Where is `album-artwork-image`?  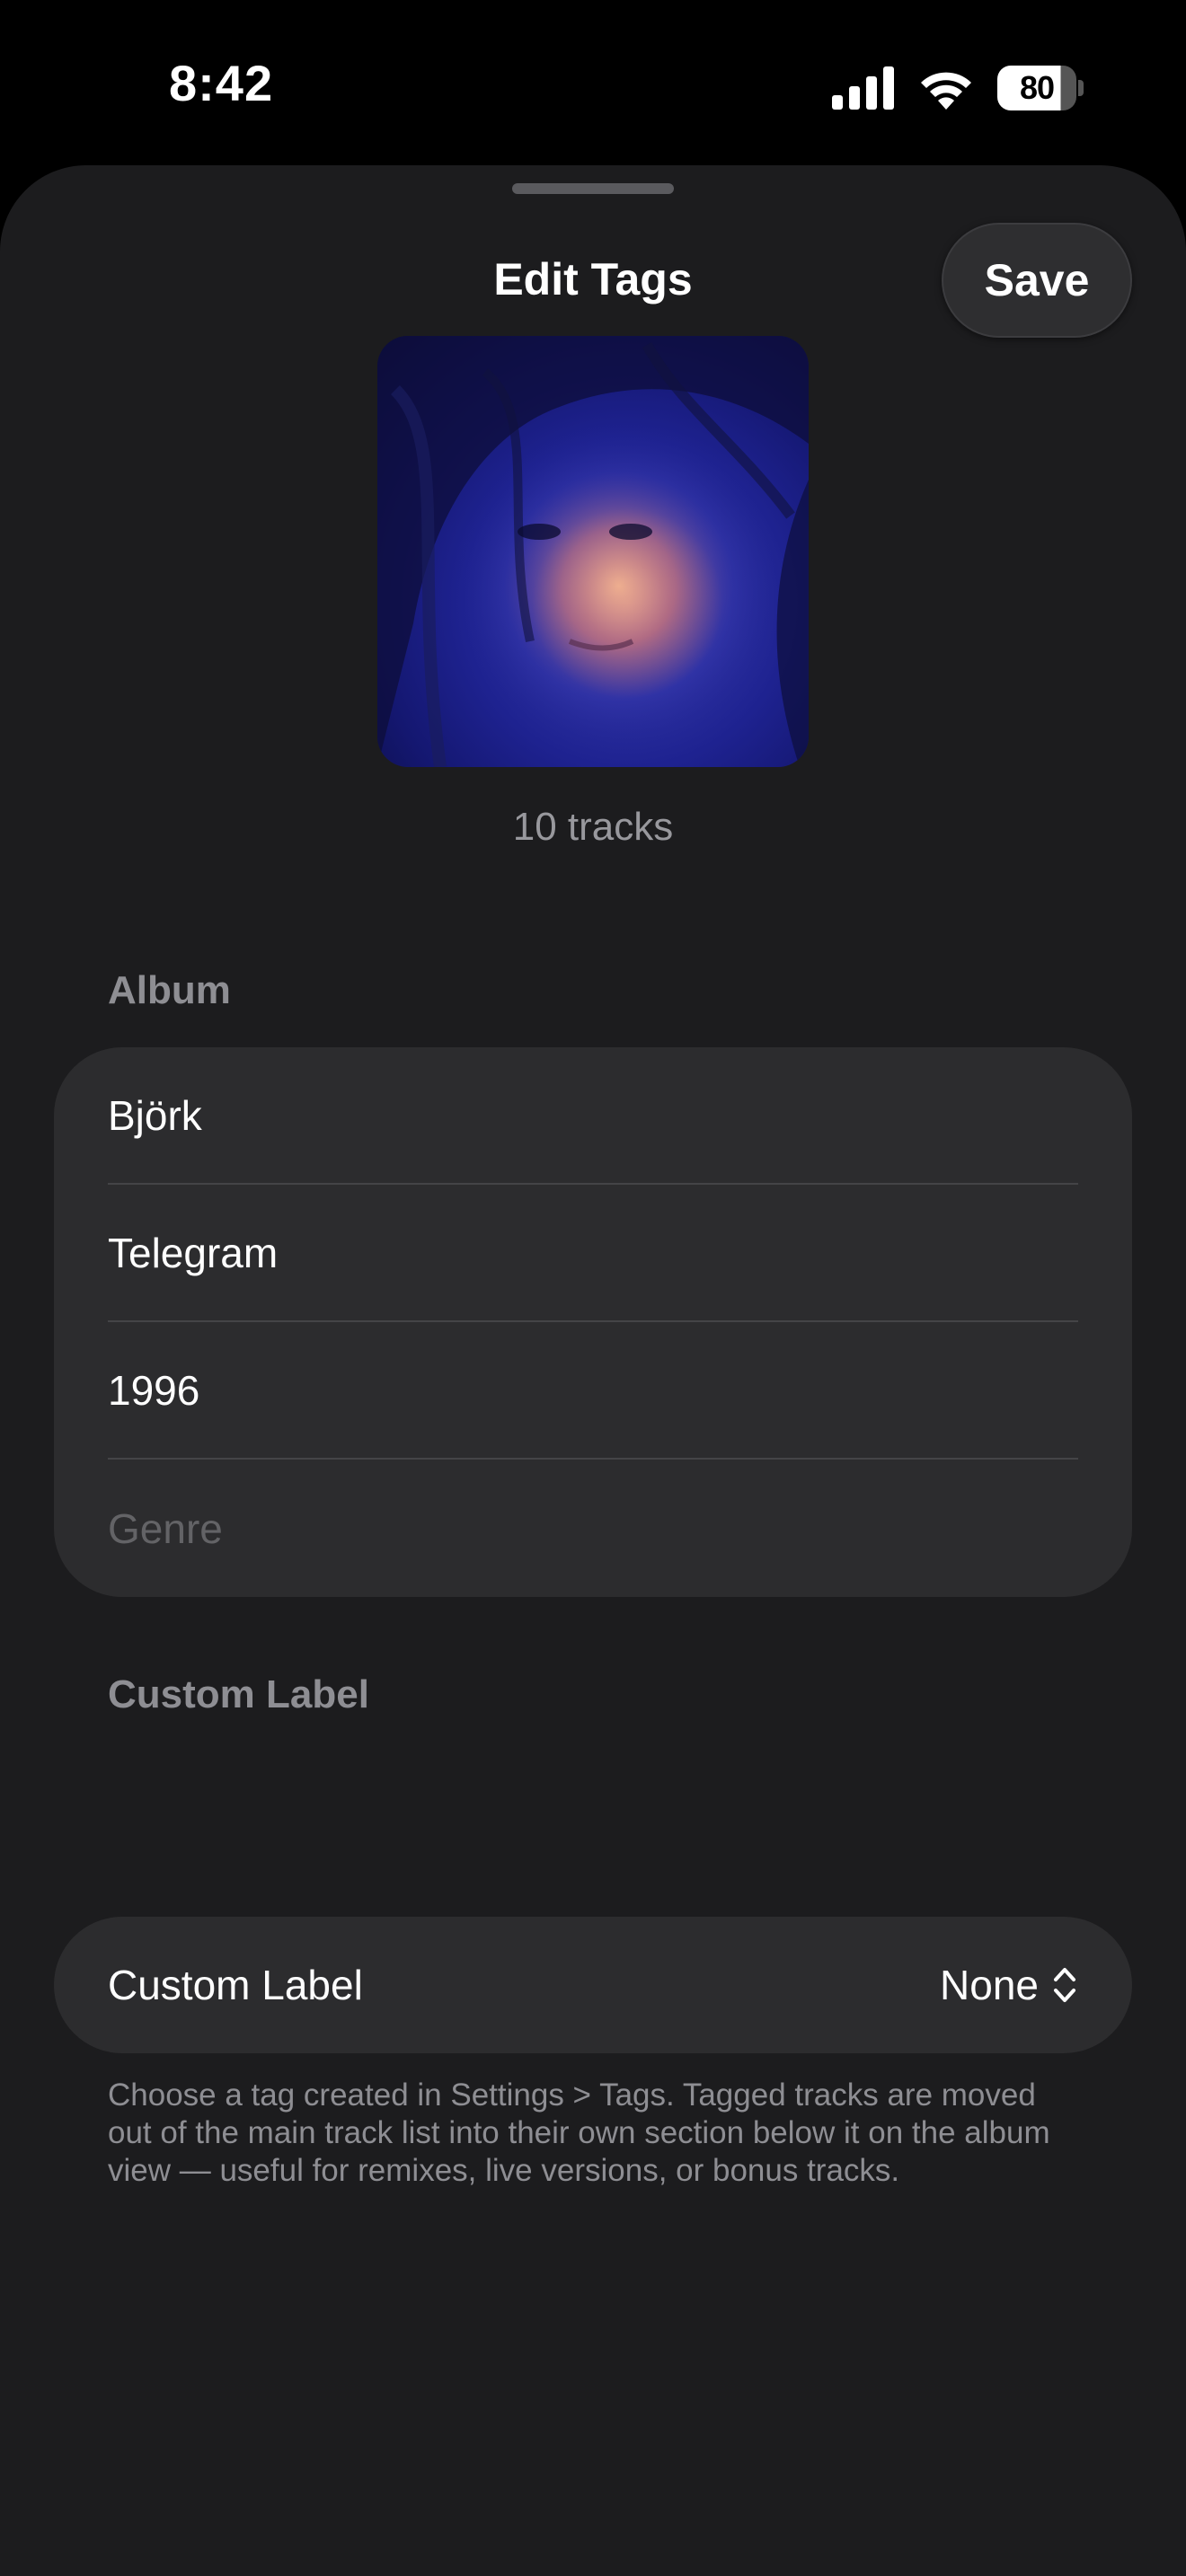 album-artwork-image is located at coordinates (593, 551).